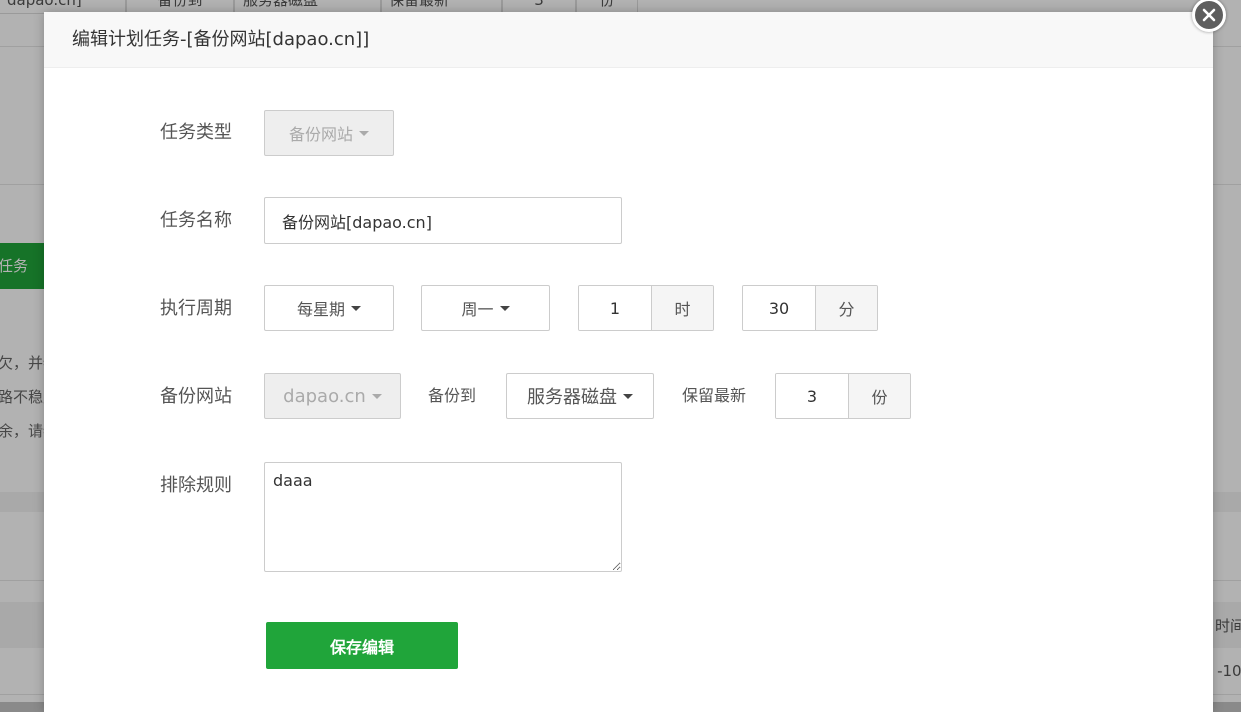  I want to click on hour-input-group: 1 时, so click(646, 308).